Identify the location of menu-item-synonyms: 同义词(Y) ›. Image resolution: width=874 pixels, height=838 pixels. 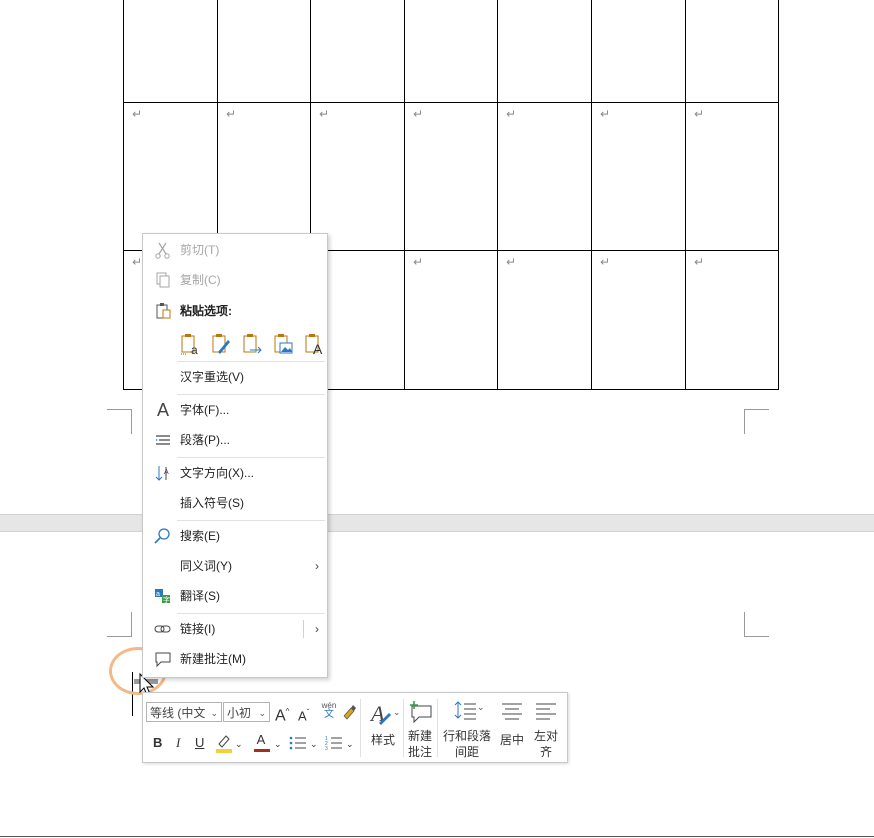
(235, 566).